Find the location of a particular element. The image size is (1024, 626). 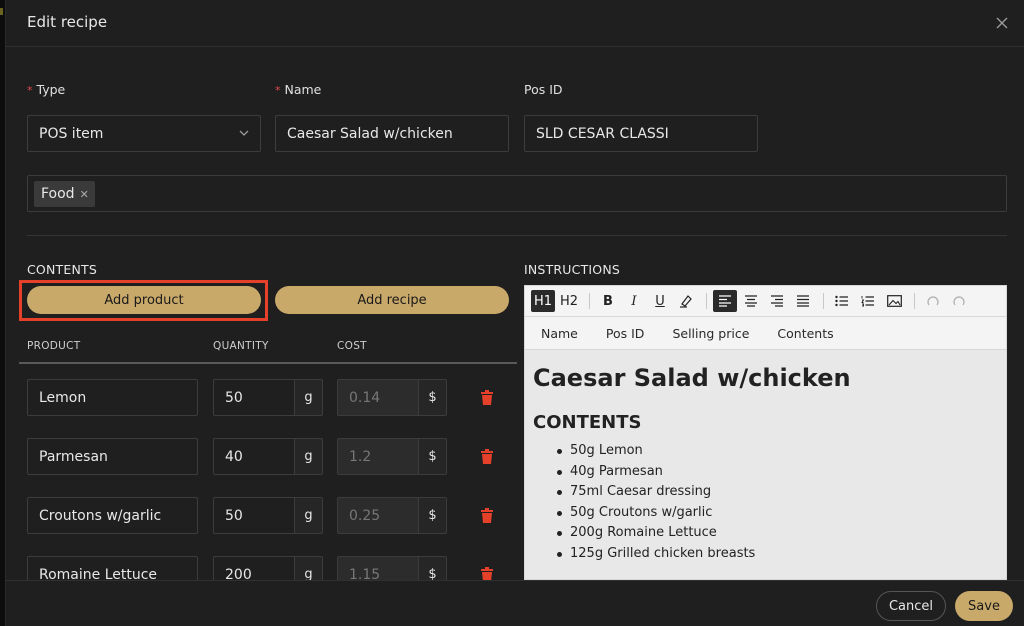

list-item: 50g Lemon is located at coordinates (781, 453).